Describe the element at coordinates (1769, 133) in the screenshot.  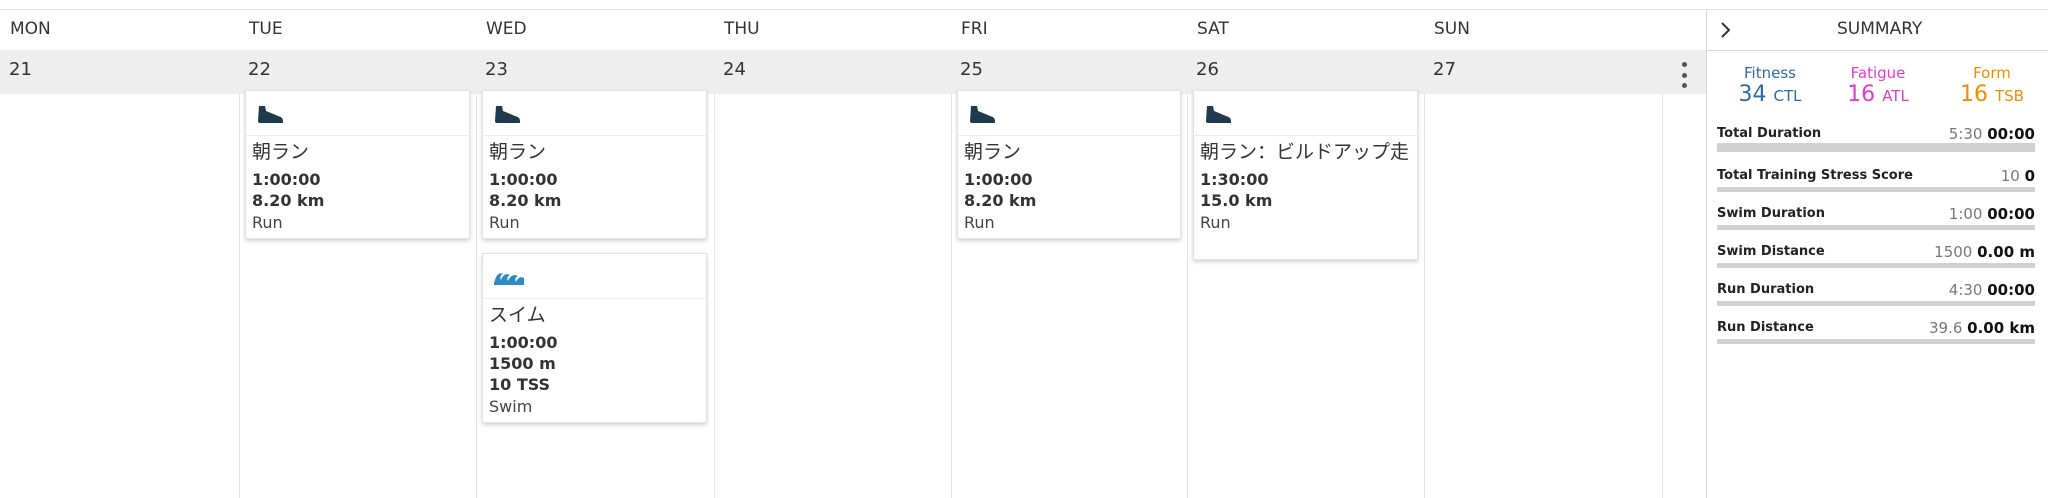
I see `summary-row-label: Total Duration` at that location.